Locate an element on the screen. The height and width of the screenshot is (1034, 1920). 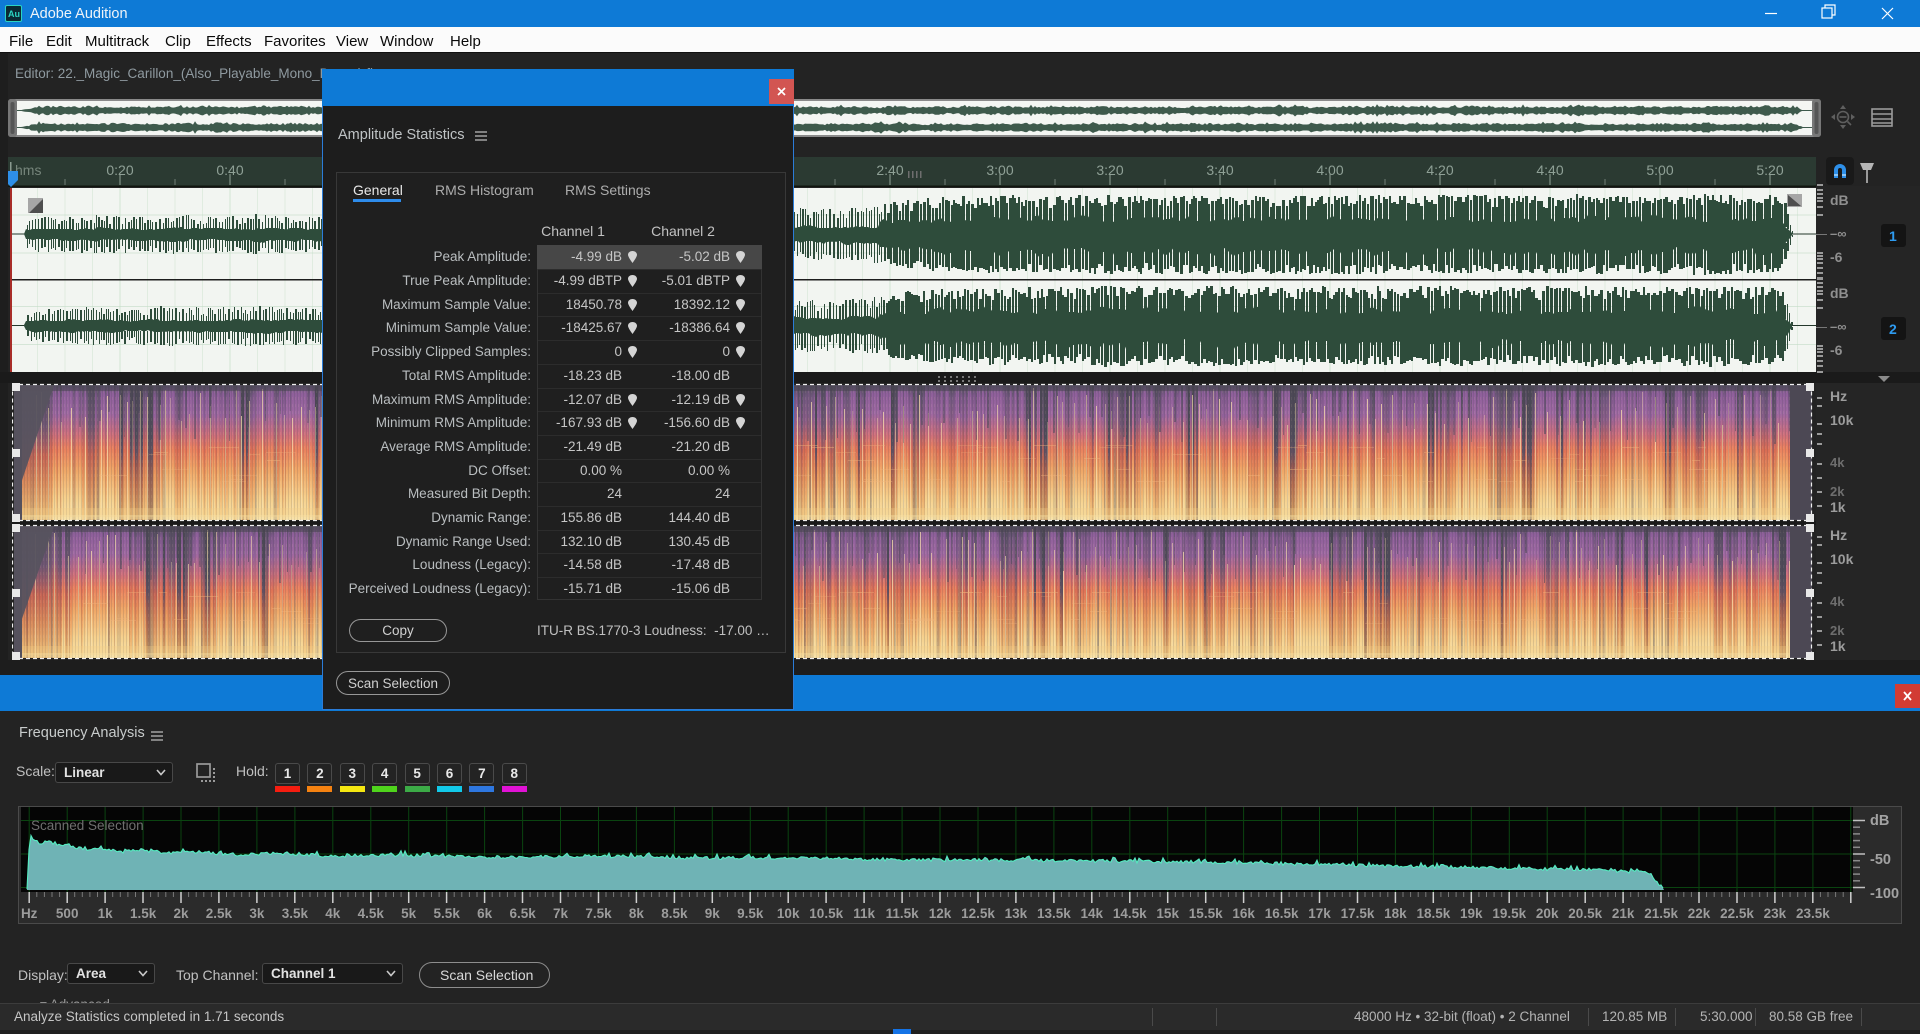
svg-text: 8k is located at coordinates (637, 913).